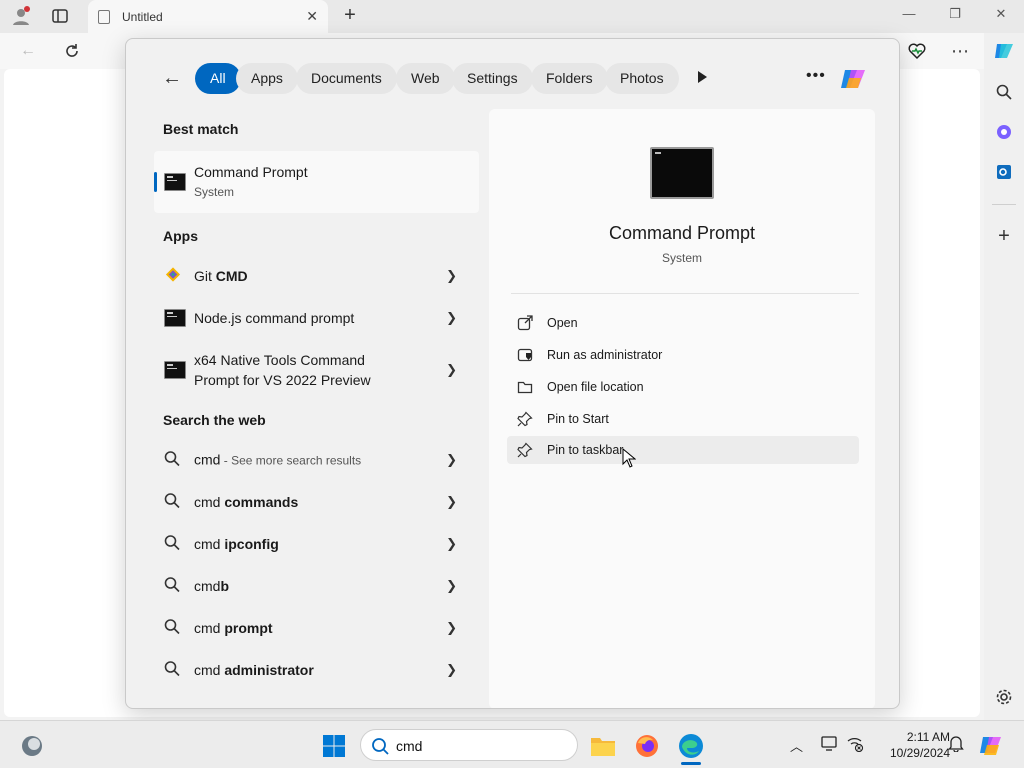 Image resolution: width=1024 pixels, height=768 pixels. What do you see at coordinates (681, 258) in the screenshot?
I see `detail-subtitle: System` at bounding box center [681, 258].